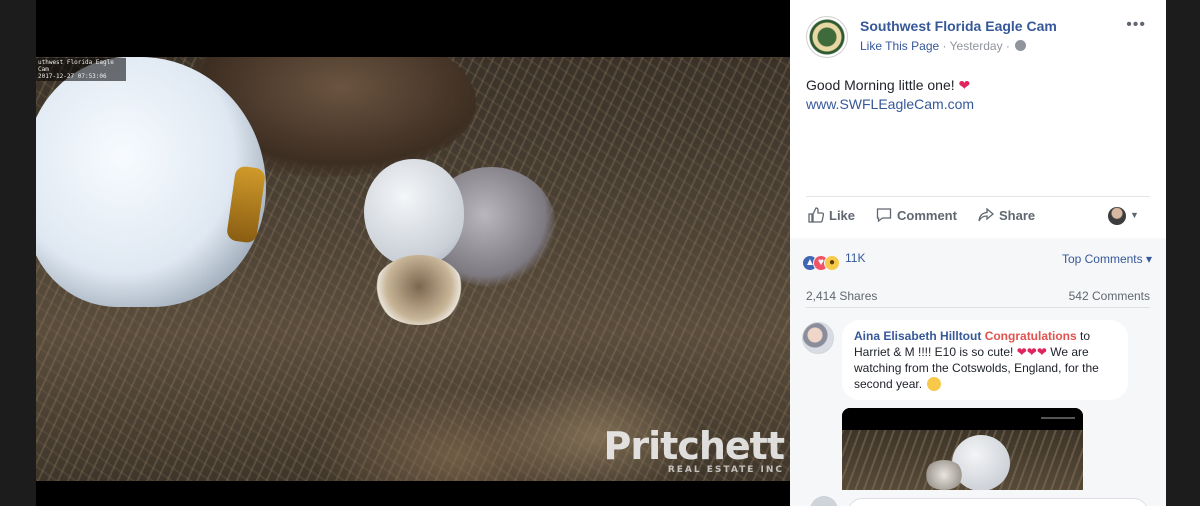  I want to click on next-comment-bubble, so click(998, 502).